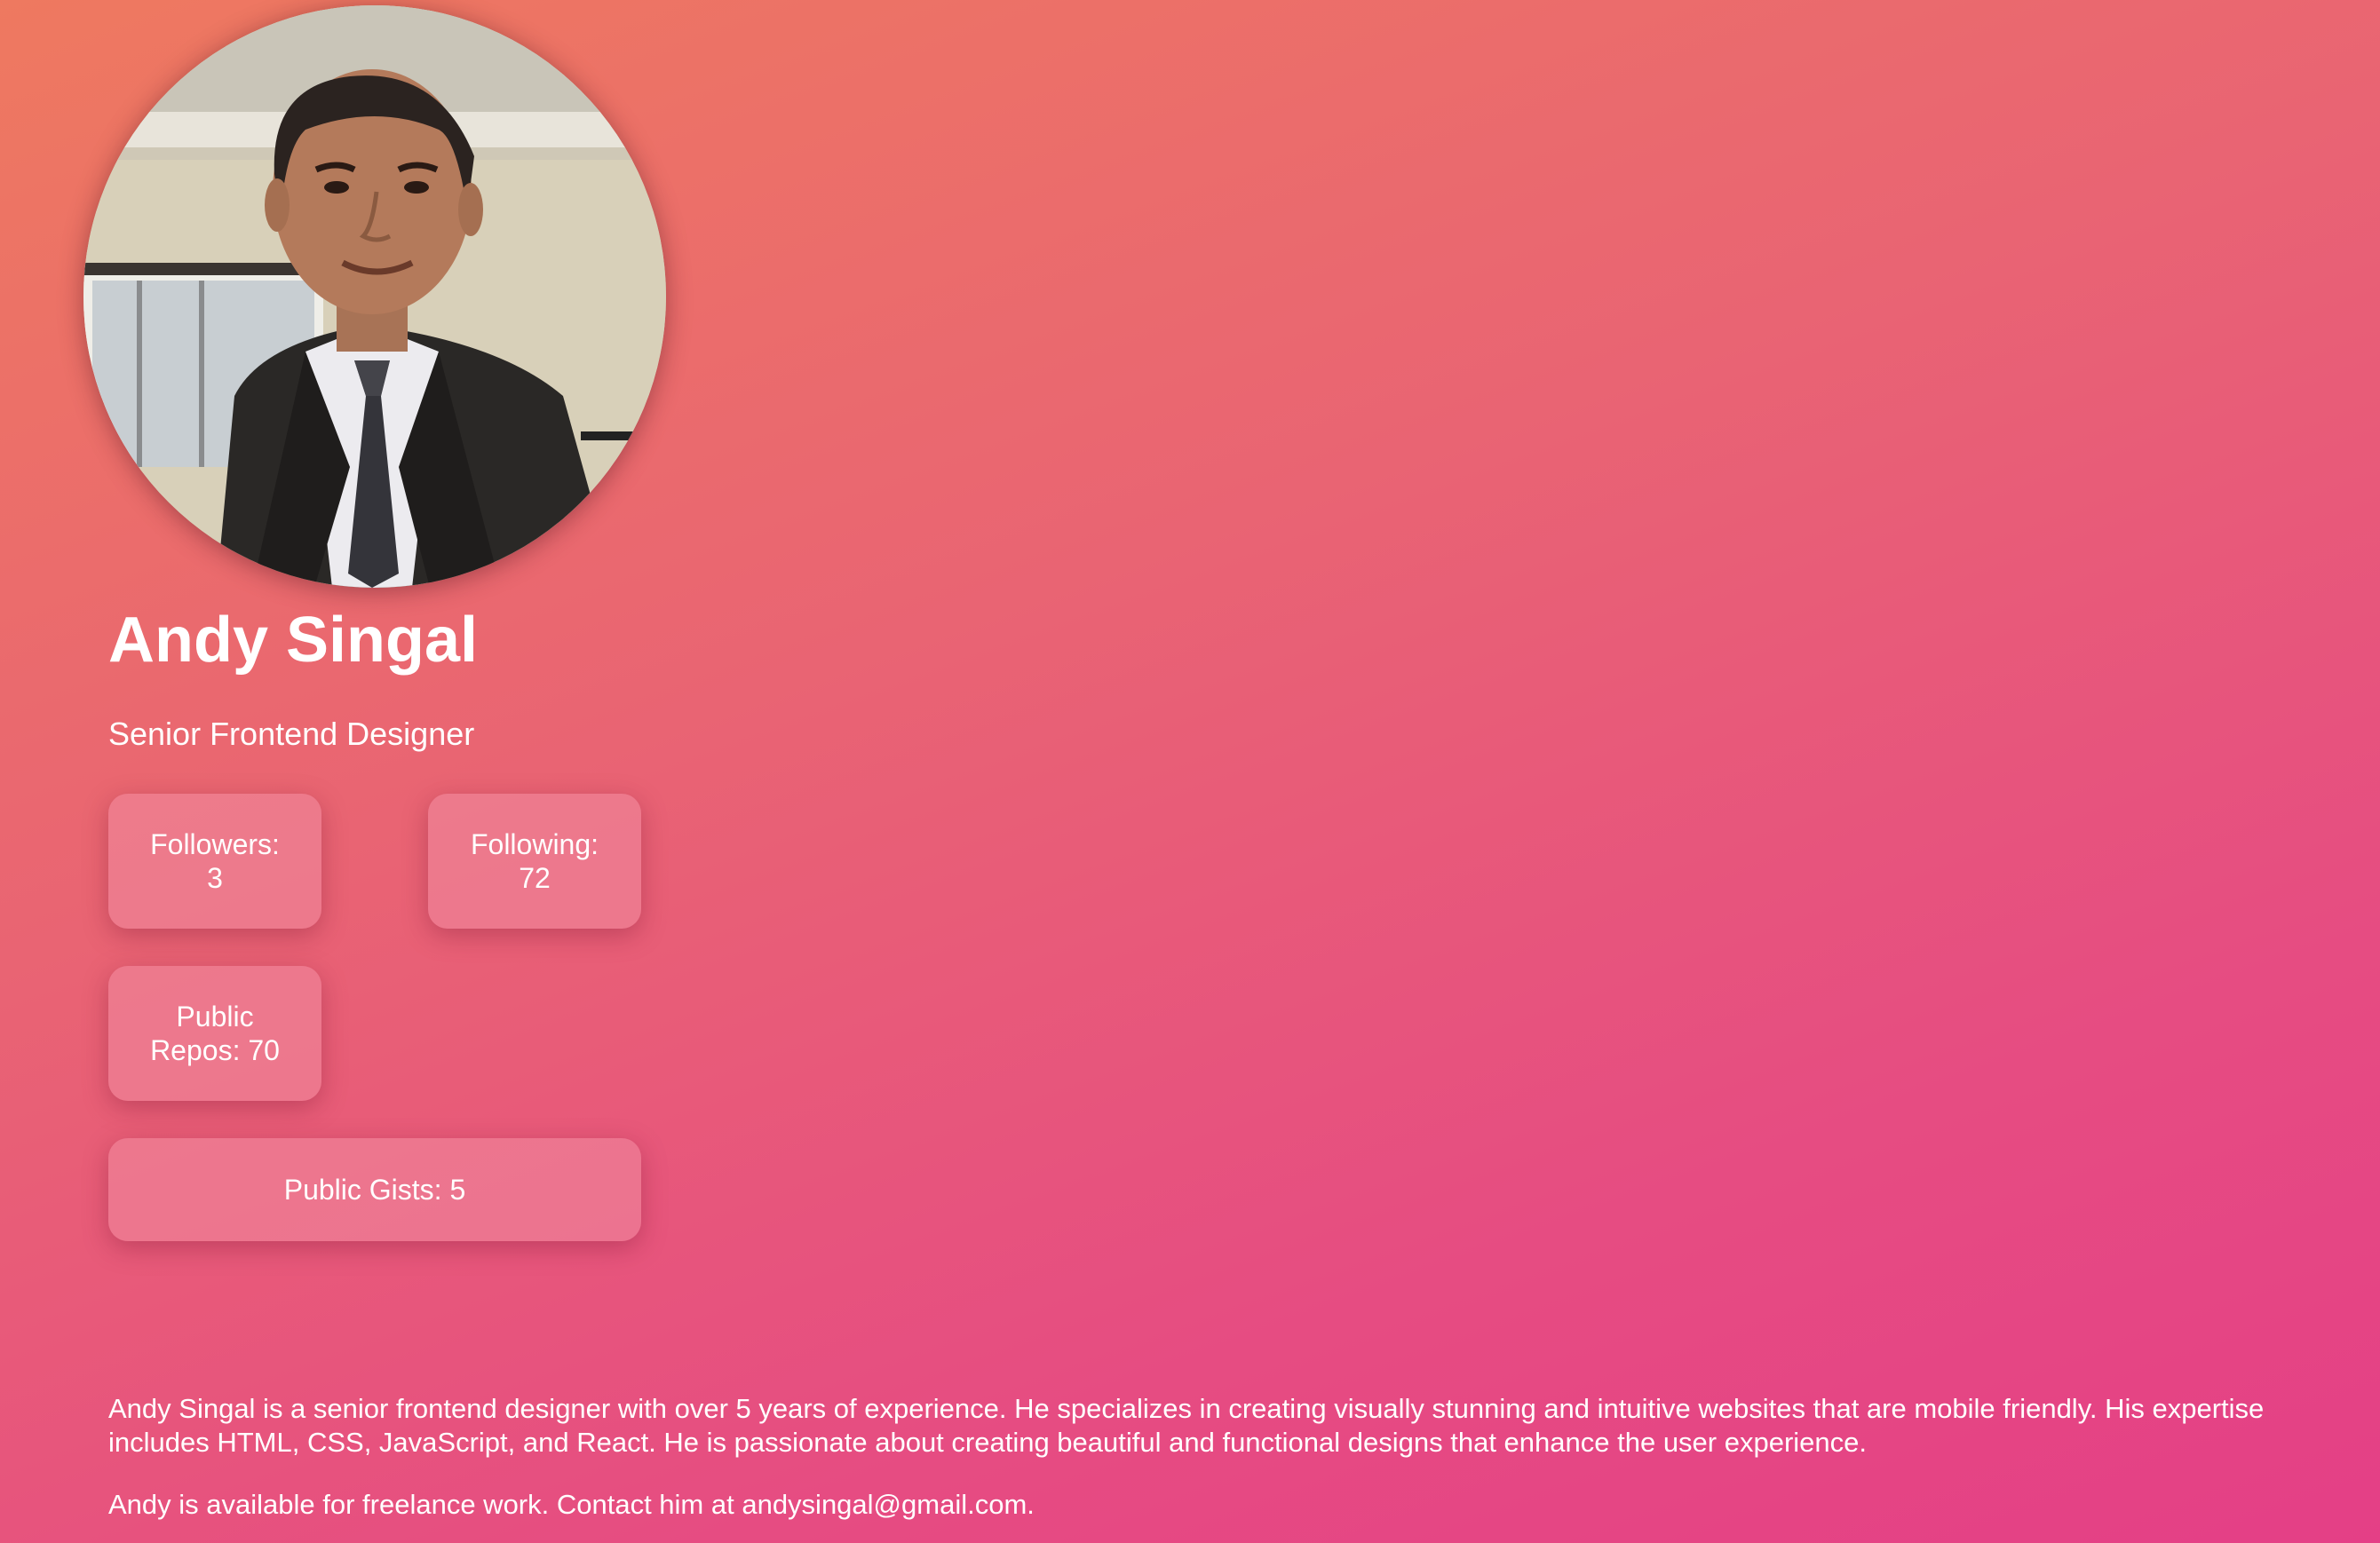  I want to click on public-repos-label: Public, so click(215, 1017).